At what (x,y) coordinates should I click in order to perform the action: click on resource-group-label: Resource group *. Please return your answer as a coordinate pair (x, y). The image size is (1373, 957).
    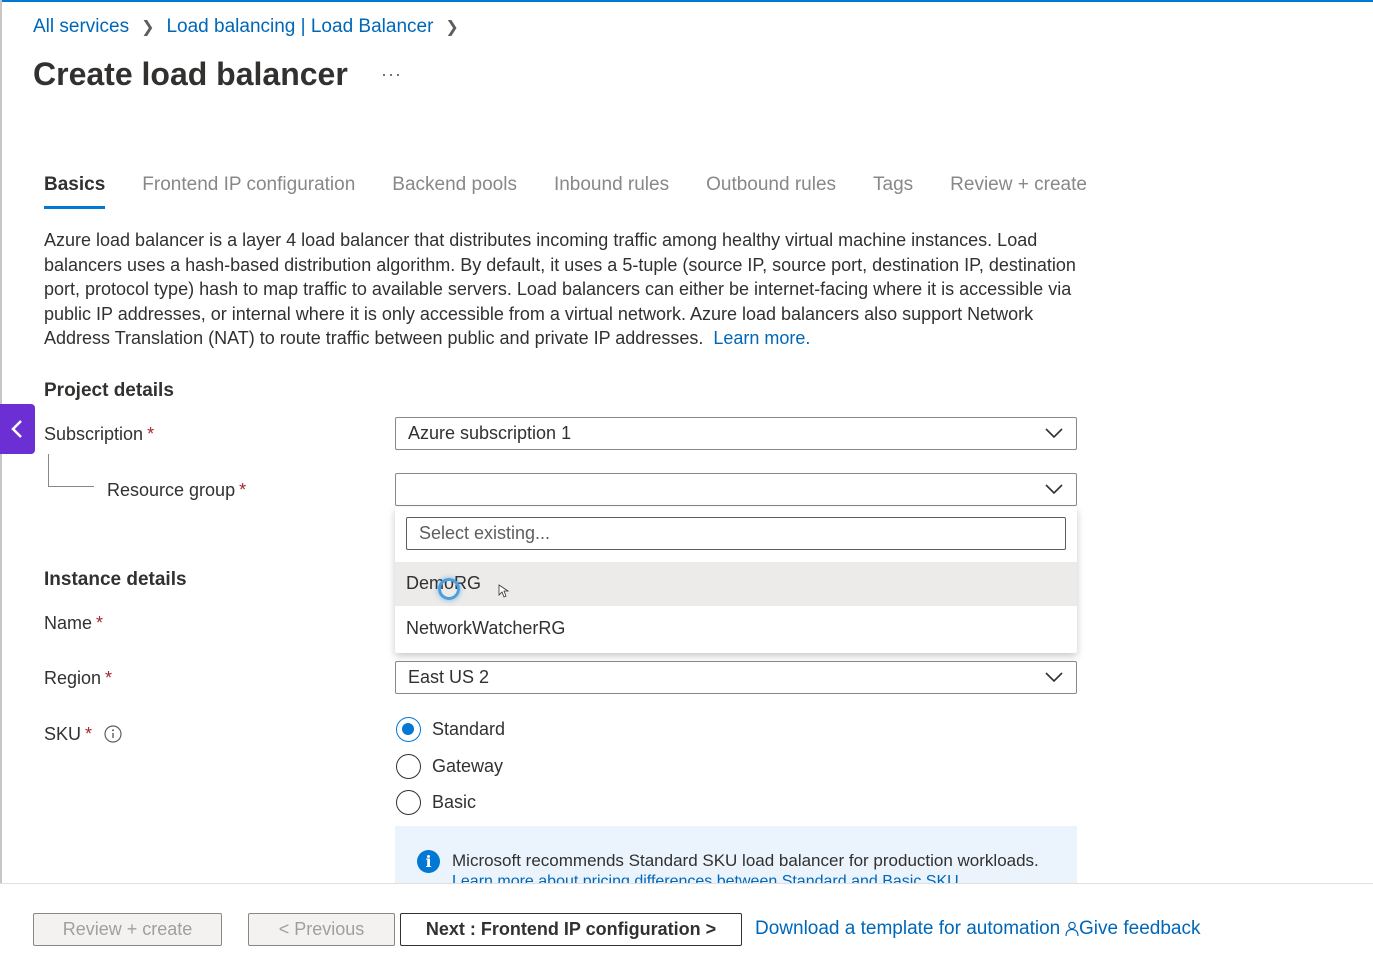
    Looking at the image, I should click on (176, 490).